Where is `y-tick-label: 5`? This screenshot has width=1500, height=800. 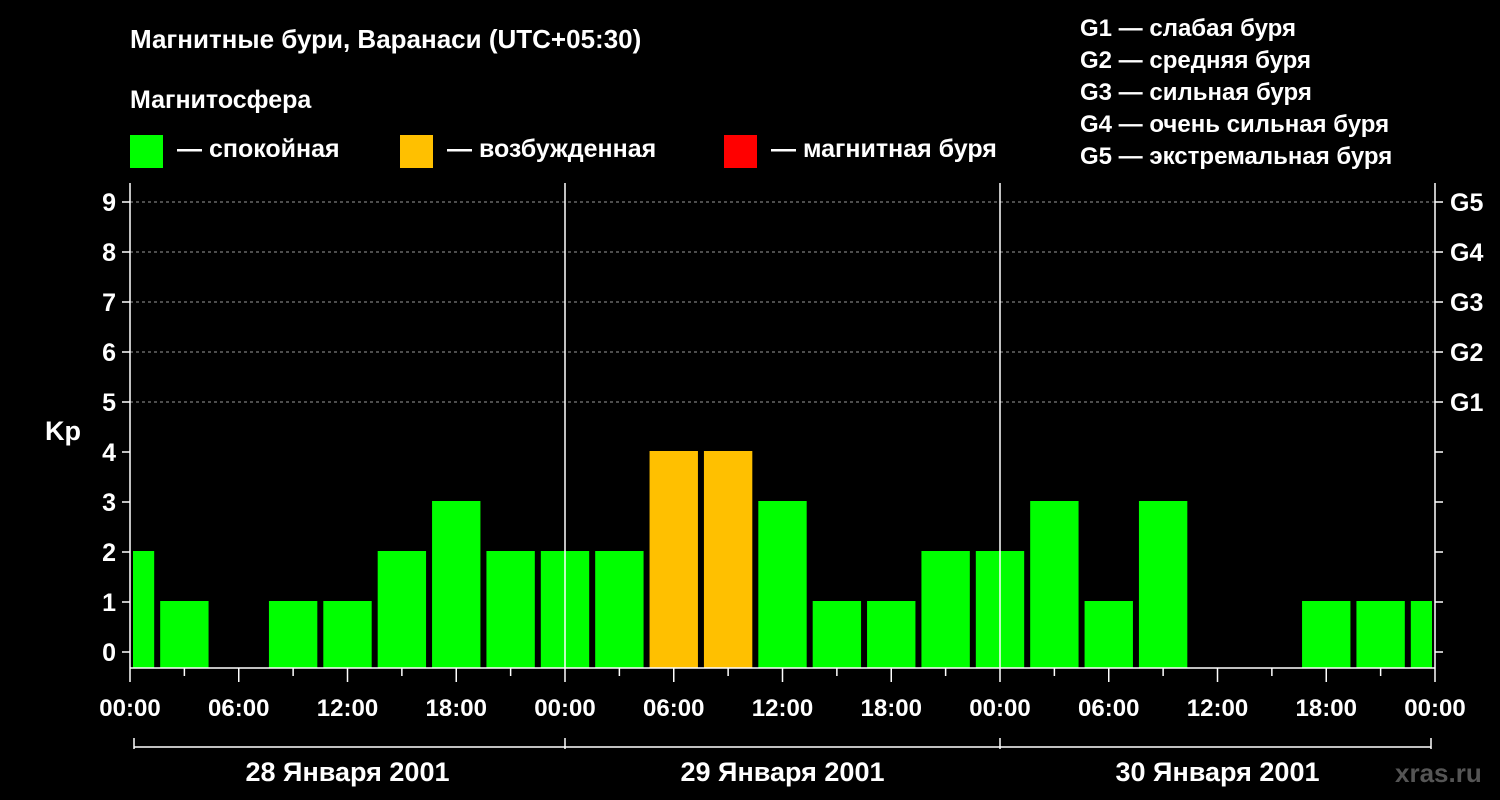 y-tick-label: 5 is located at coordinates (109, 403).